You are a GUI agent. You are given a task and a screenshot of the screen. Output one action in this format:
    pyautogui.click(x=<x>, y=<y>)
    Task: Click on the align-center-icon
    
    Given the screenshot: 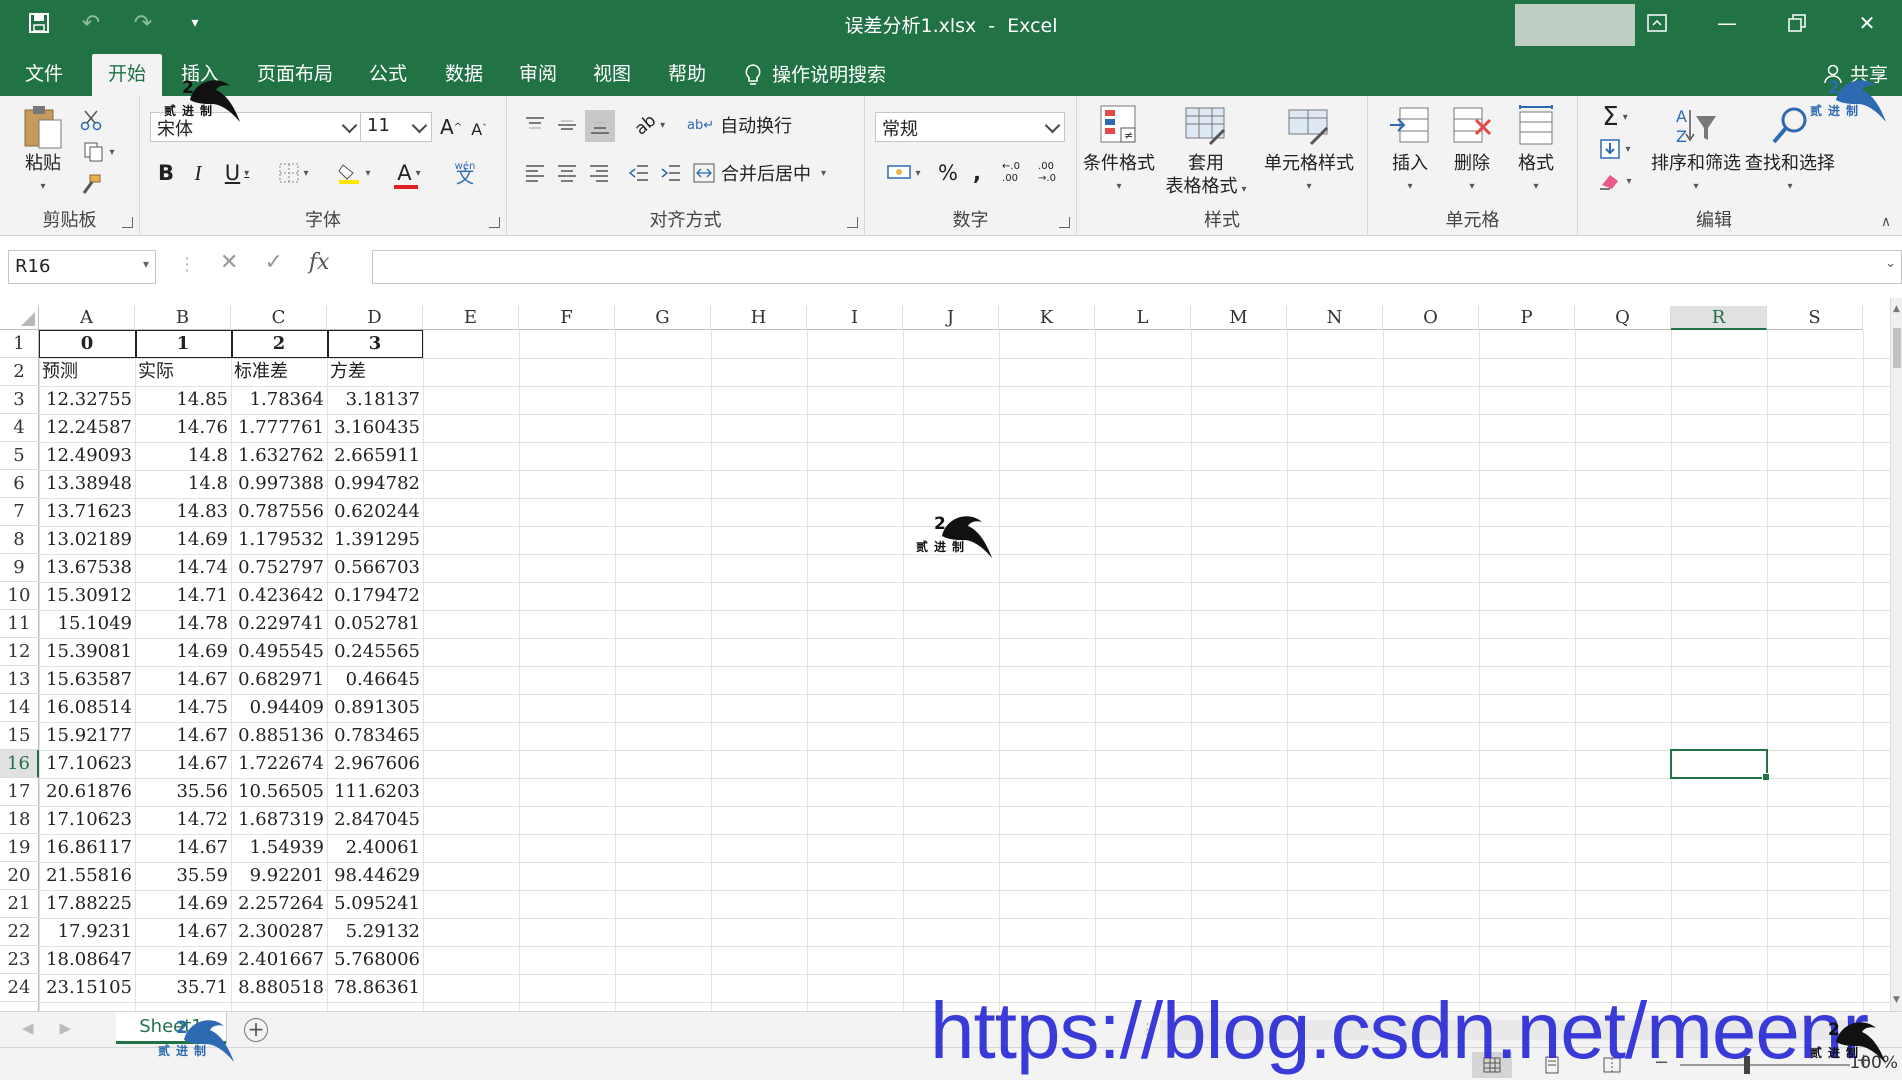 What is the action you would take?
    pyautogui.click(x=567, y=173)
    